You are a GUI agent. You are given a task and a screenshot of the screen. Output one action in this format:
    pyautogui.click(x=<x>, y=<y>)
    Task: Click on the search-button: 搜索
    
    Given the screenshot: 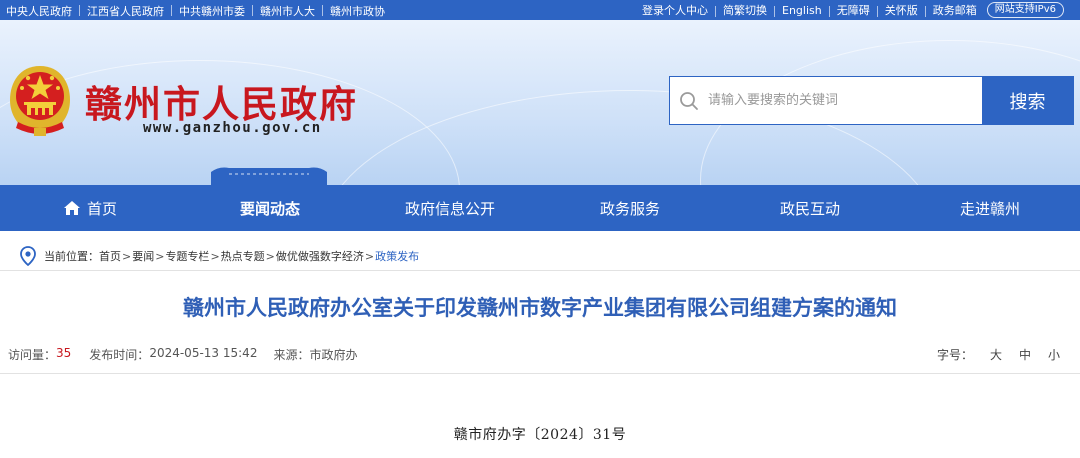 What is the action you would take?
    pyautogui.click(x=1027, y=100)
    